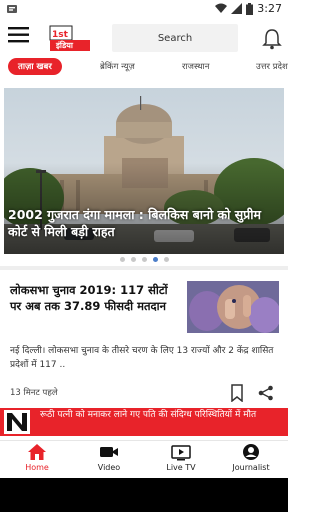 Image resolution: width=320 pixels, height=512 pixels. I want to click on tab-breaking-news: ब्रेकिंग न्यूज़, so click(117, 66).